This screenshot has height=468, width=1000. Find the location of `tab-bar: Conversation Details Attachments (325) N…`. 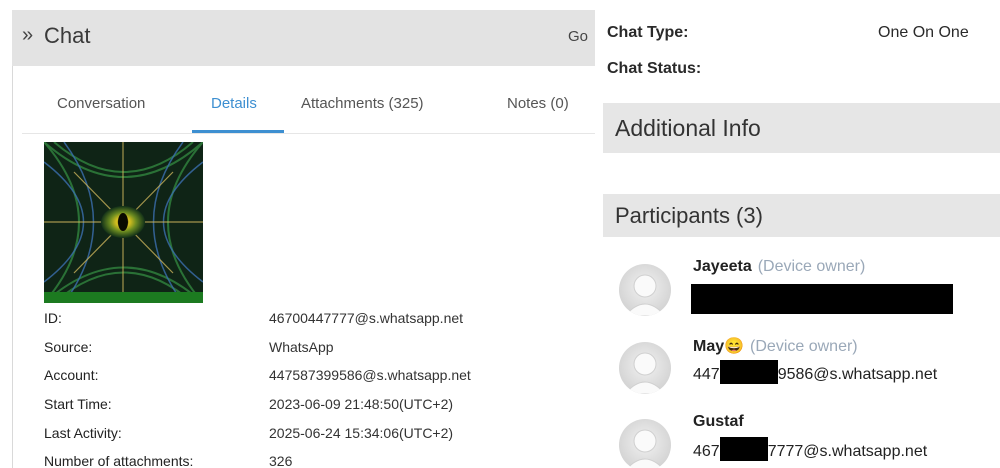

tab-bar: Conversation Details Attachments (325) N… is located at coordinates (308, 107).